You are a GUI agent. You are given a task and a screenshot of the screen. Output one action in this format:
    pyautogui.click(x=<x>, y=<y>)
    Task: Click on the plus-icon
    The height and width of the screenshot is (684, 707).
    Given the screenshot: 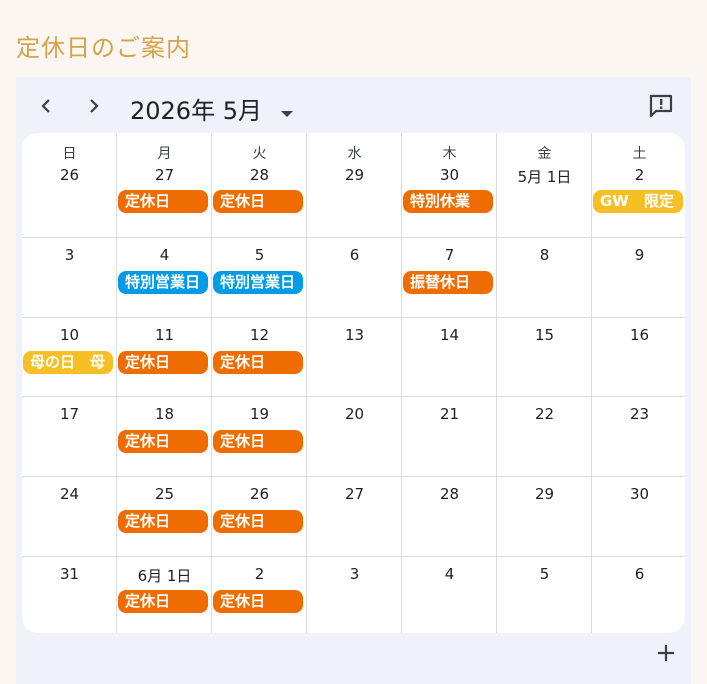 What is the action you would take?
    pyautogui.click(x=666, y=653)
    